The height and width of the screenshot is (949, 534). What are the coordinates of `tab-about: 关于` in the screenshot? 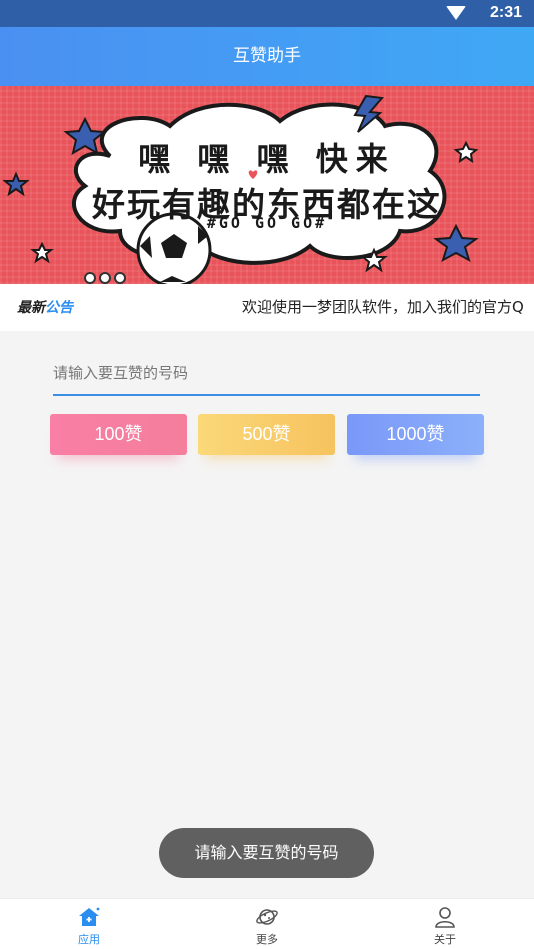 It's located at (445, 924).